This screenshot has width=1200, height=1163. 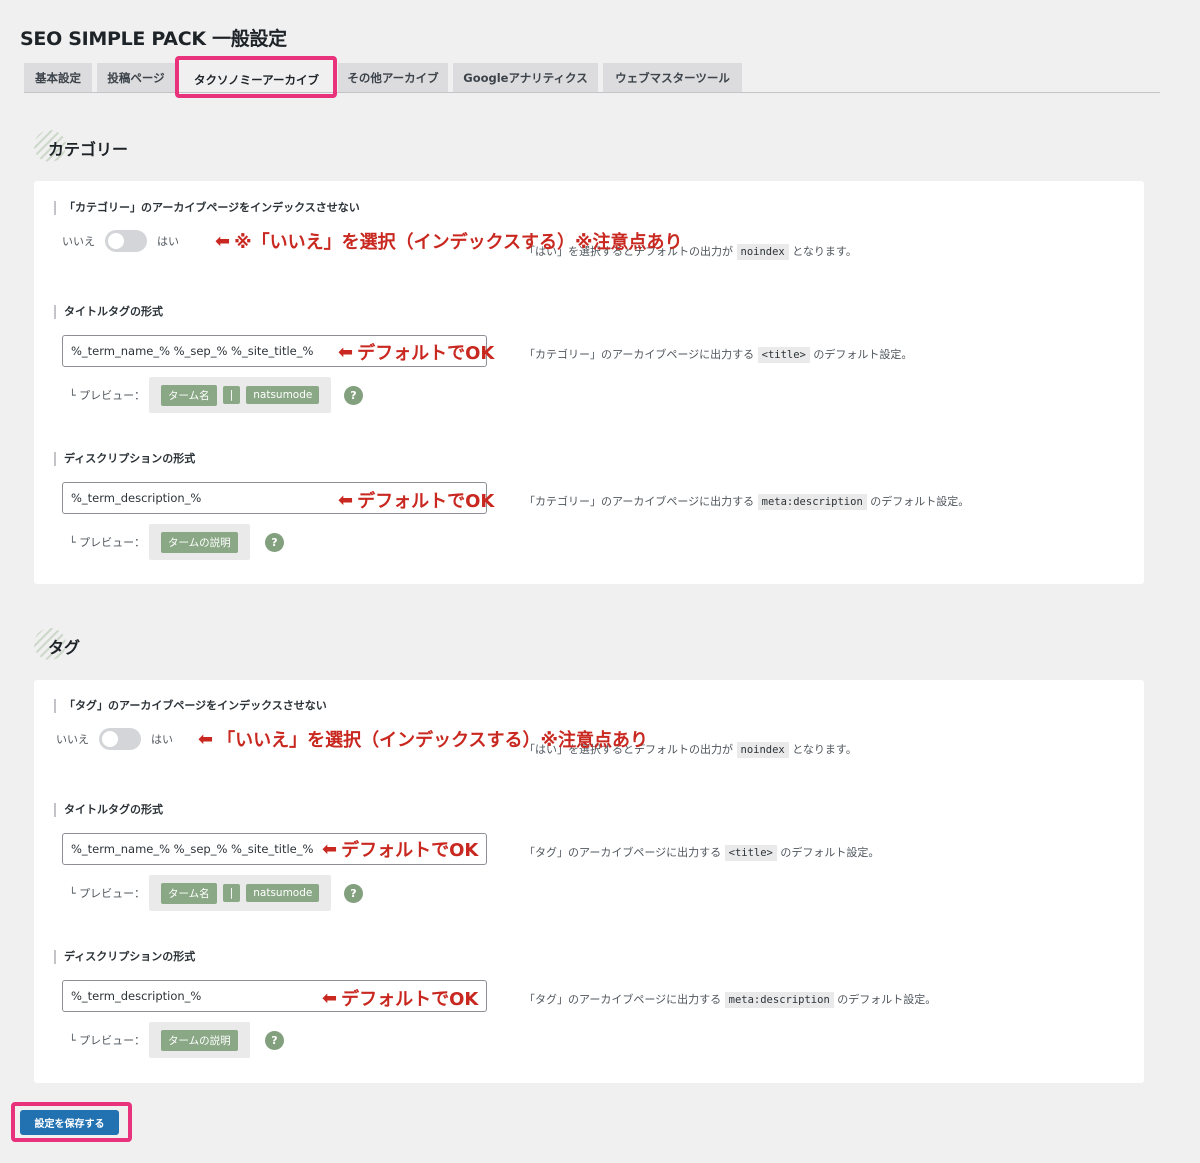 What do you see at coordinates (136, 77) in the screenshot?
I see `tab-posts: 投稿ページ` at bounding box center [136, 77].